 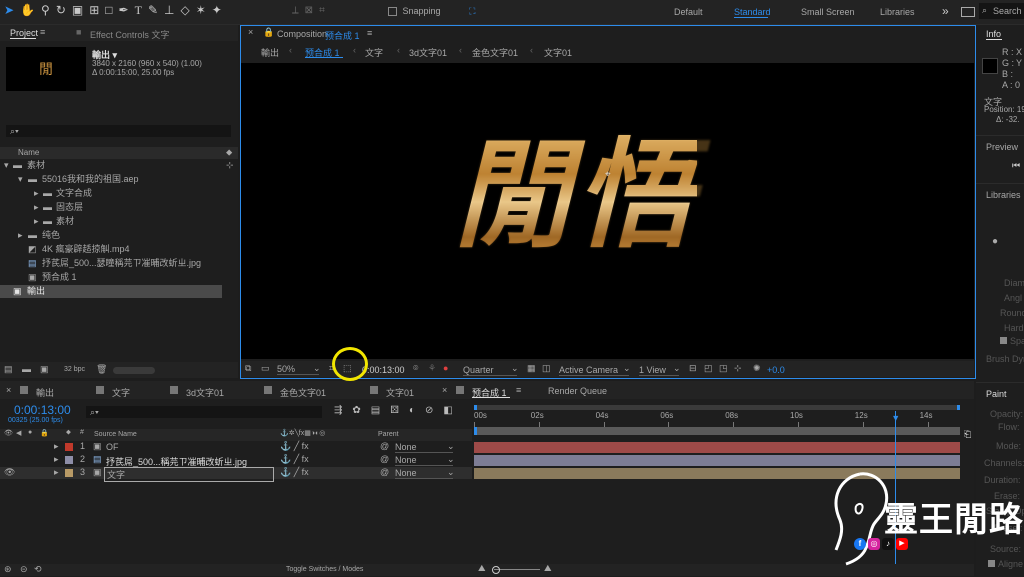 I want to click on monitor-icon: ▭, so click(x=265, y=368).